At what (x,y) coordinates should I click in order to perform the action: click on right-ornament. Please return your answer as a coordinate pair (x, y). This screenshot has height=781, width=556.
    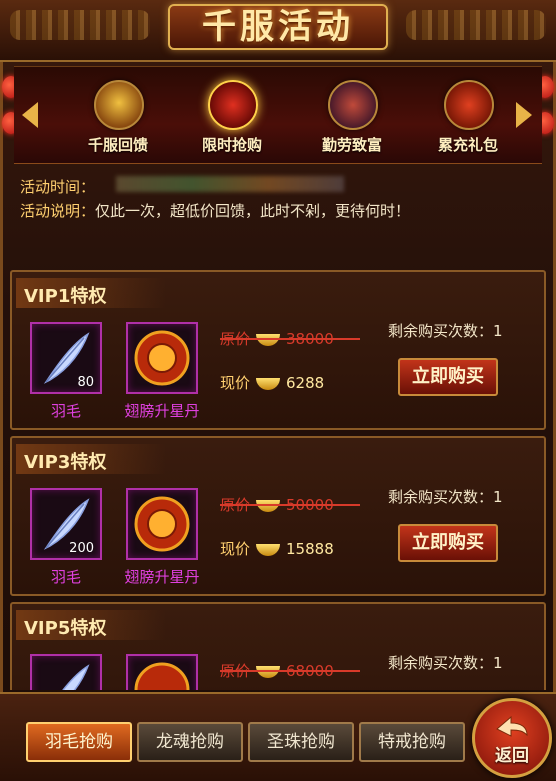
    Looking at the image, I should click on (476, 25).